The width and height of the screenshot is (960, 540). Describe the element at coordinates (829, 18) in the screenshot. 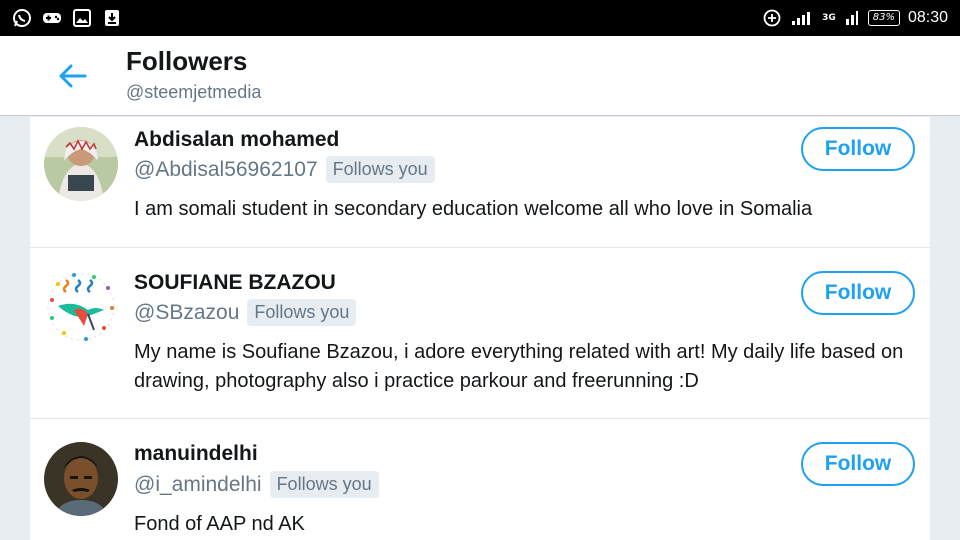

I see `network-type-label: 3G` at that location.